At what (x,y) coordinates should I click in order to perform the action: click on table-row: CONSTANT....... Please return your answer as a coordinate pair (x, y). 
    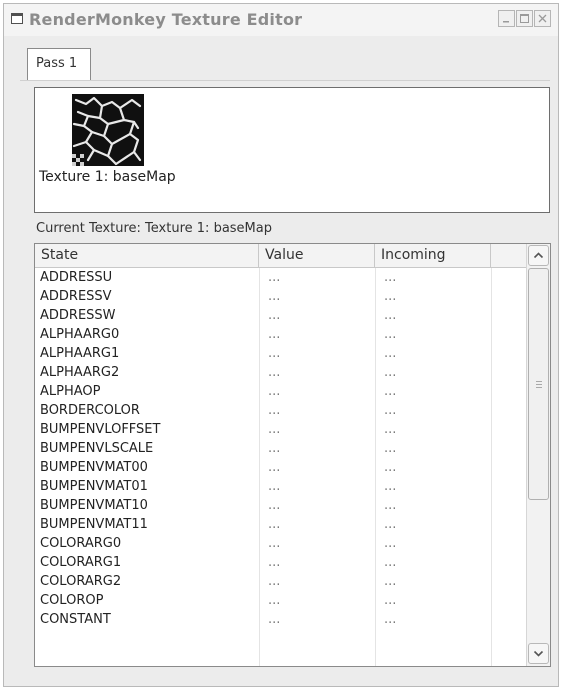
    Looking at the image, I should click on (281, 619).